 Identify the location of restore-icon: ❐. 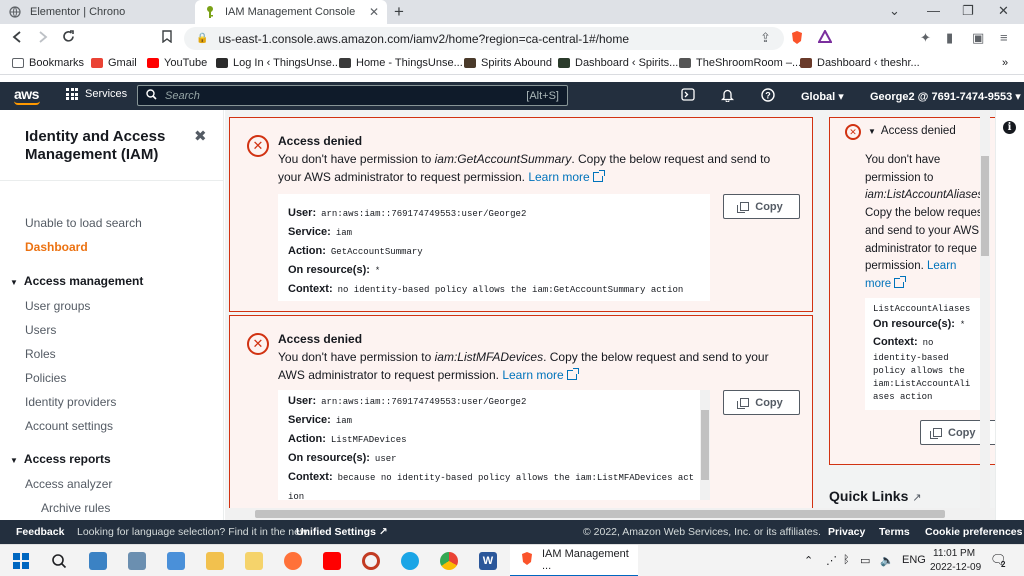
(968, 11).